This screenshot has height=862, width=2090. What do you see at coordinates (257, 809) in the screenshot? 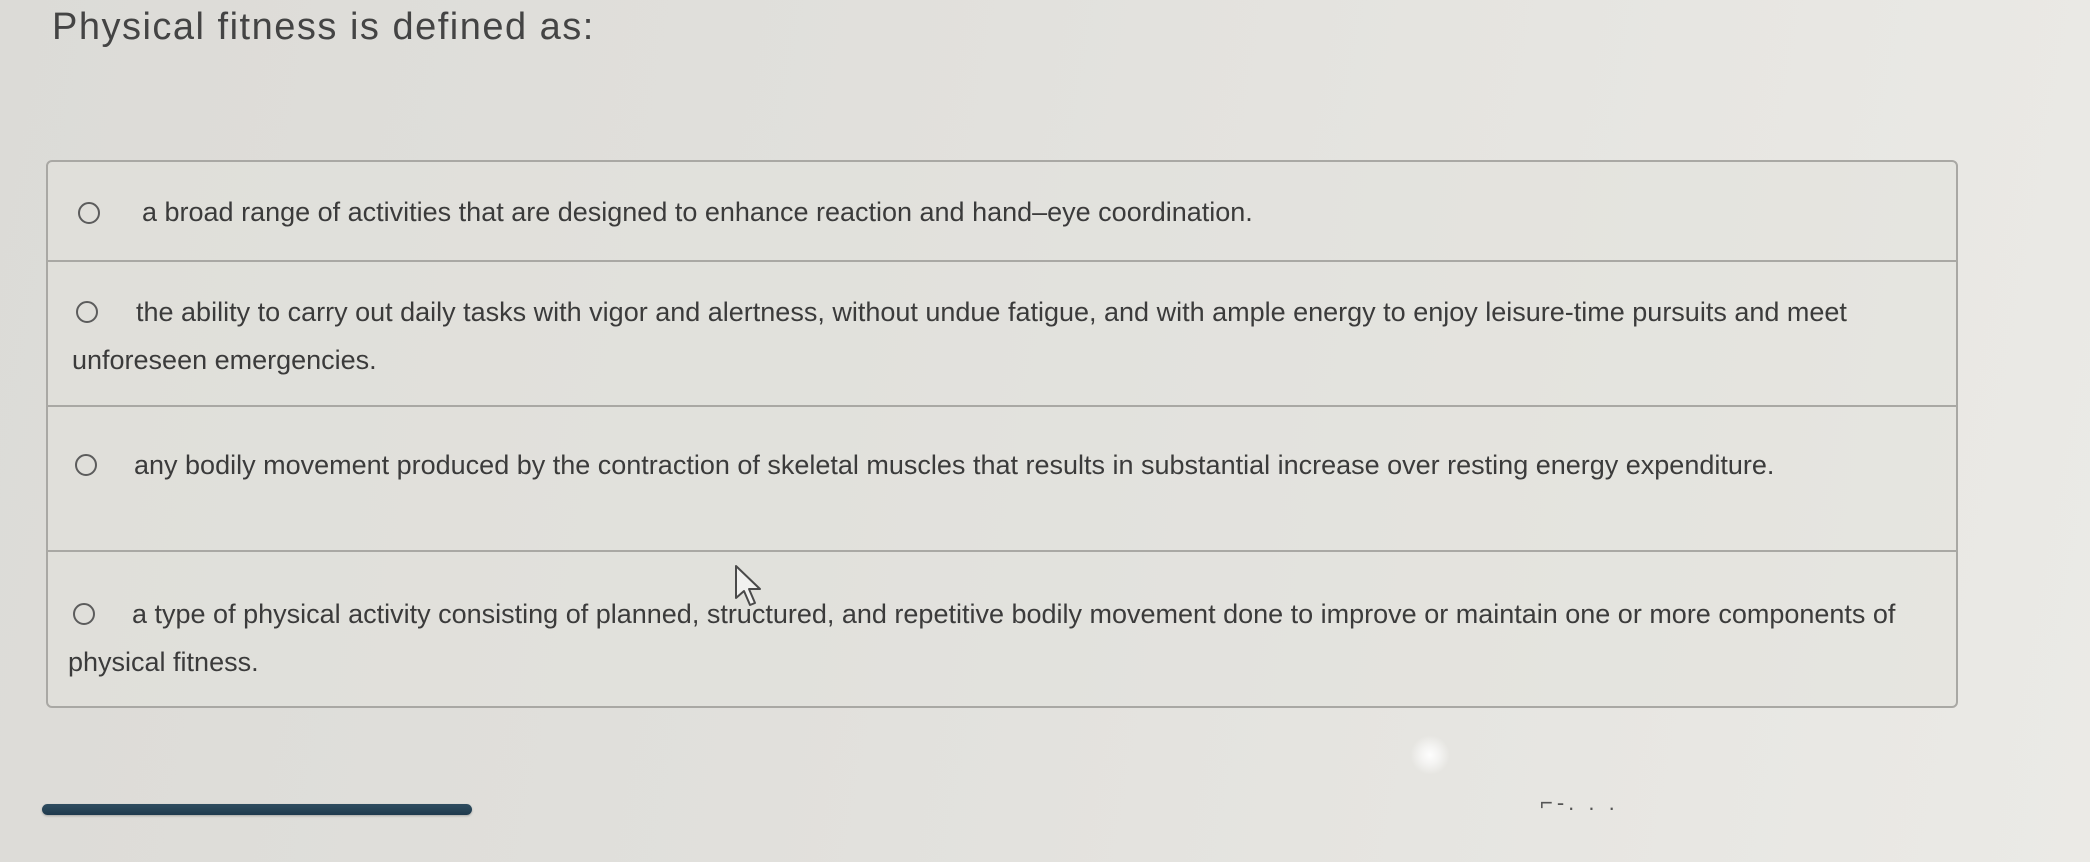
I see `progress-bar` at bounding box center [257, 809].